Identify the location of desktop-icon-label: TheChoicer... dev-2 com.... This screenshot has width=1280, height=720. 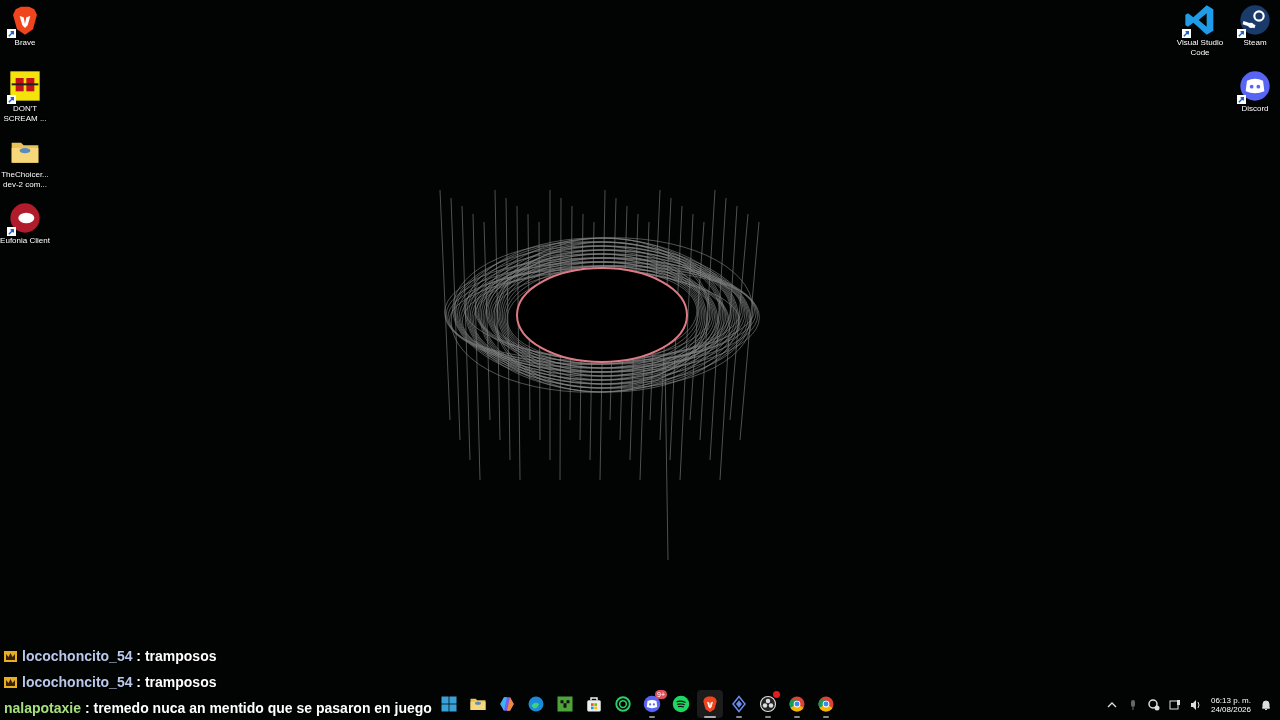
(25, 180).